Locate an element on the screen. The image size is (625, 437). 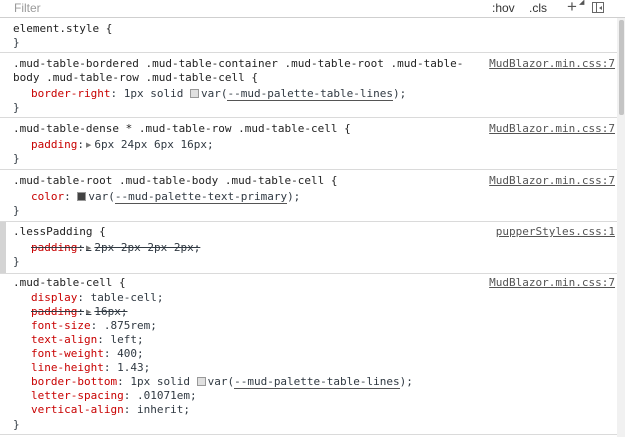
scrollbar-thumb is located at coordinates (621, 67).